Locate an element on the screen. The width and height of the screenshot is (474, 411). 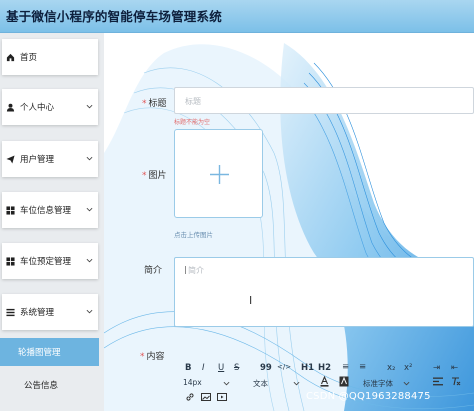
font-family-select: 标准字体 is located at coordinates (378, 383).